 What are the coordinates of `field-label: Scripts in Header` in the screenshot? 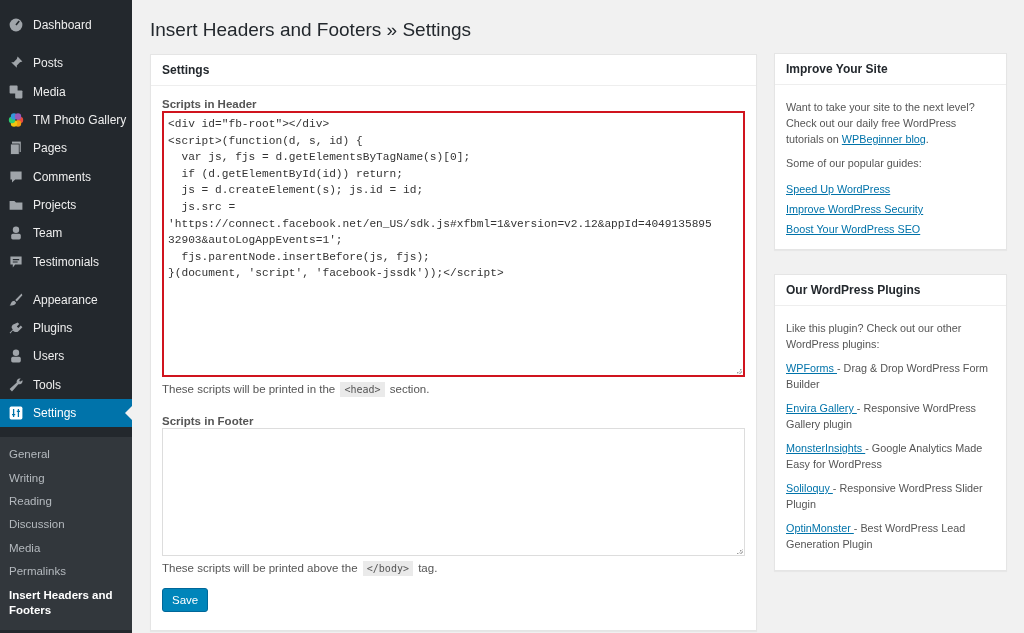 It's located at (210, 104).